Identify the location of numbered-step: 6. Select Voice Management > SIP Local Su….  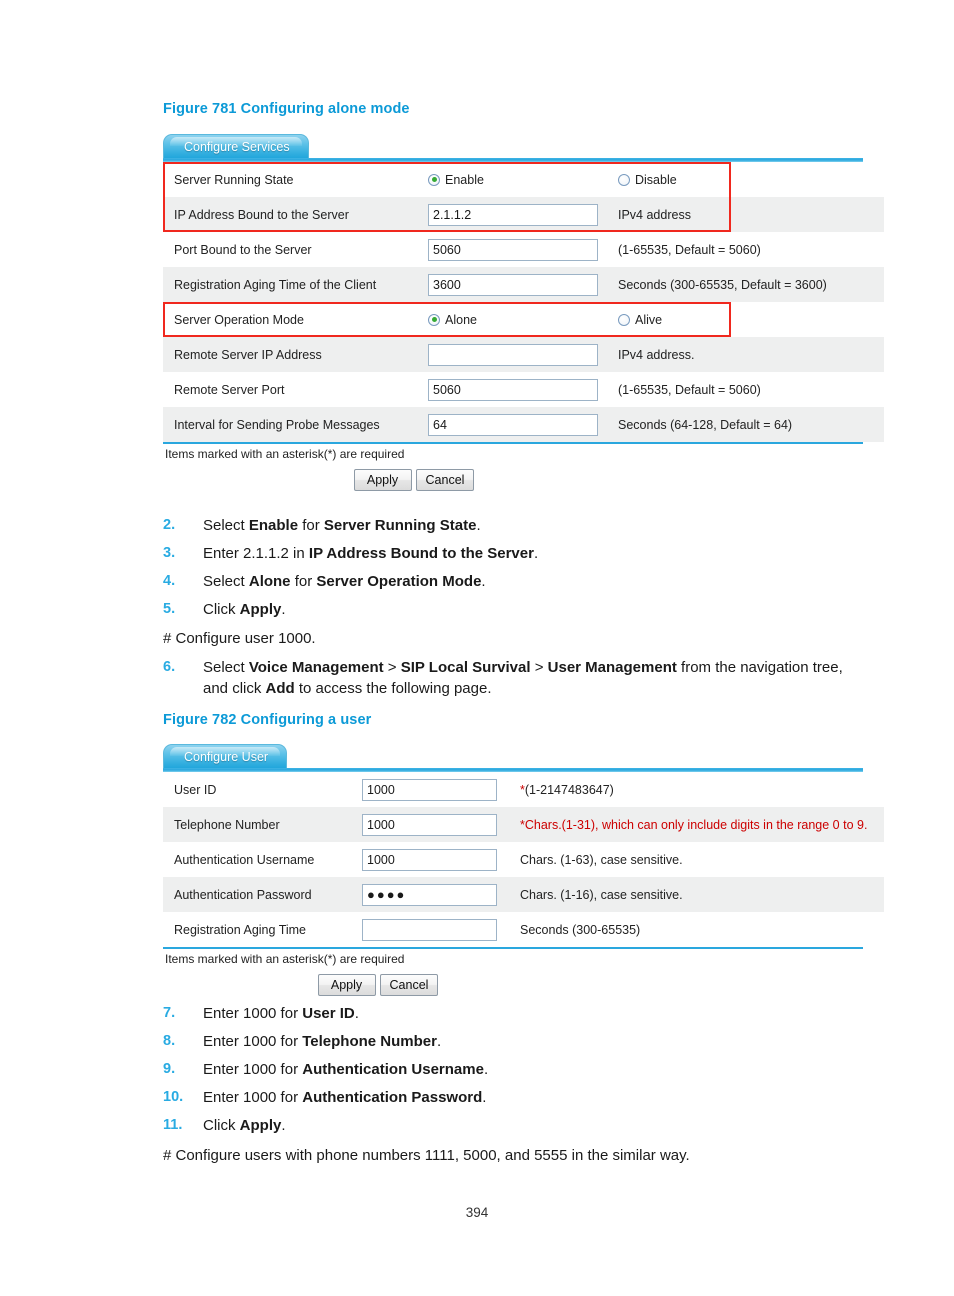
(514, 678).